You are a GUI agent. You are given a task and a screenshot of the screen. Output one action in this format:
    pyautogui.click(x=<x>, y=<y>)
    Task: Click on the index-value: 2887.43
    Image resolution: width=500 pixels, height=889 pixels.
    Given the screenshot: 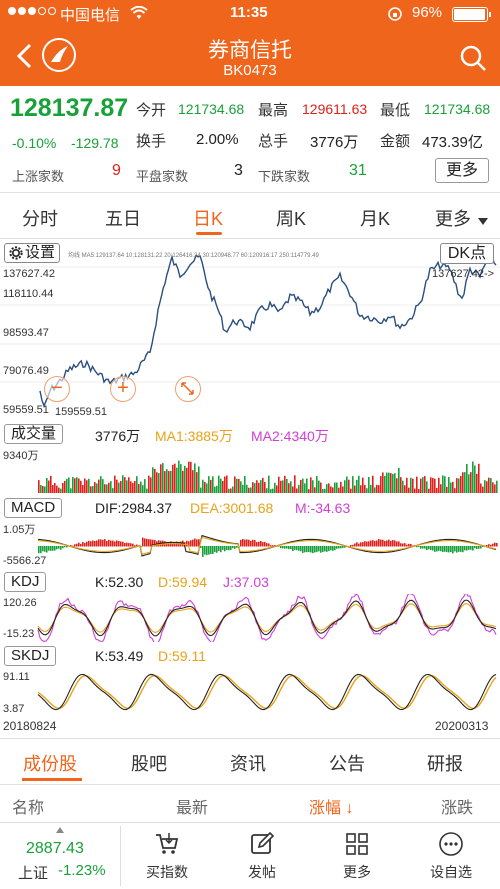 What is the action you would take?
    pyautogui.click(x=55, y=849)
    